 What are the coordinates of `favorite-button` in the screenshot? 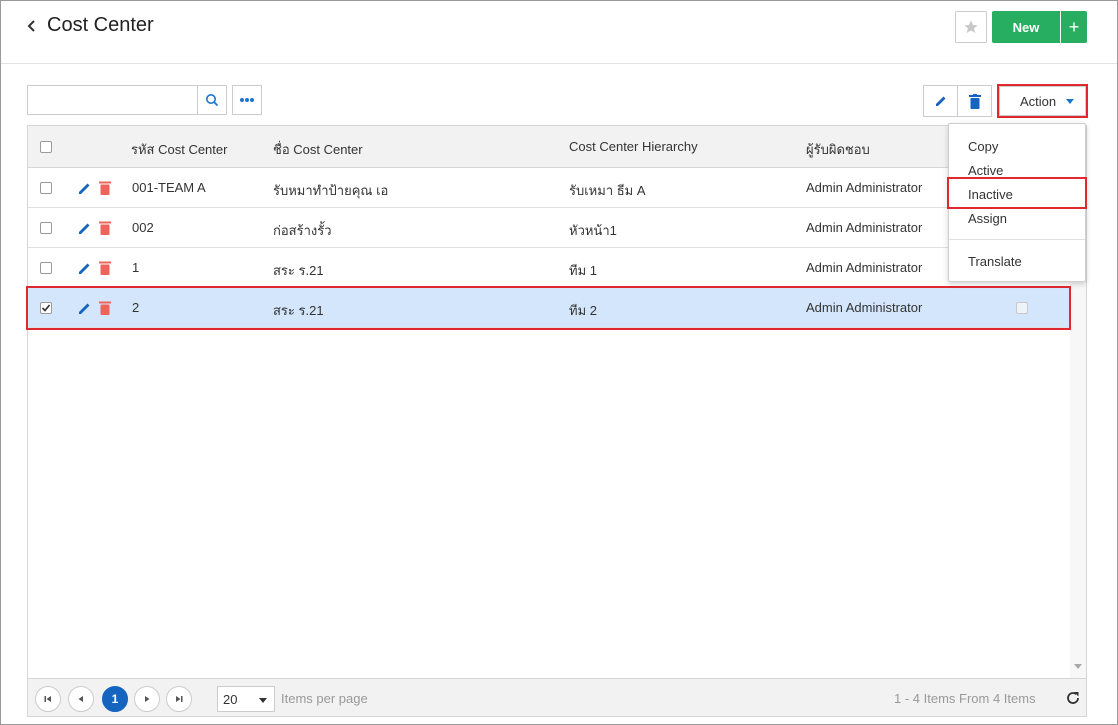 It's located at (971, 27).